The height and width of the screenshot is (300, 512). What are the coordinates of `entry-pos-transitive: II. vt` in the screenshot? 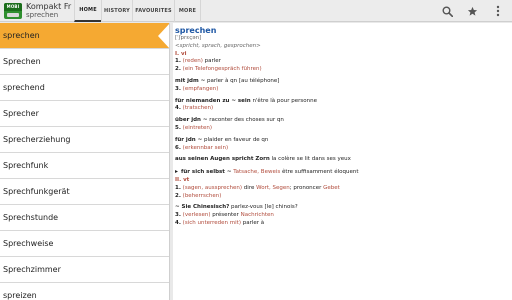 It's located at (182, 179).